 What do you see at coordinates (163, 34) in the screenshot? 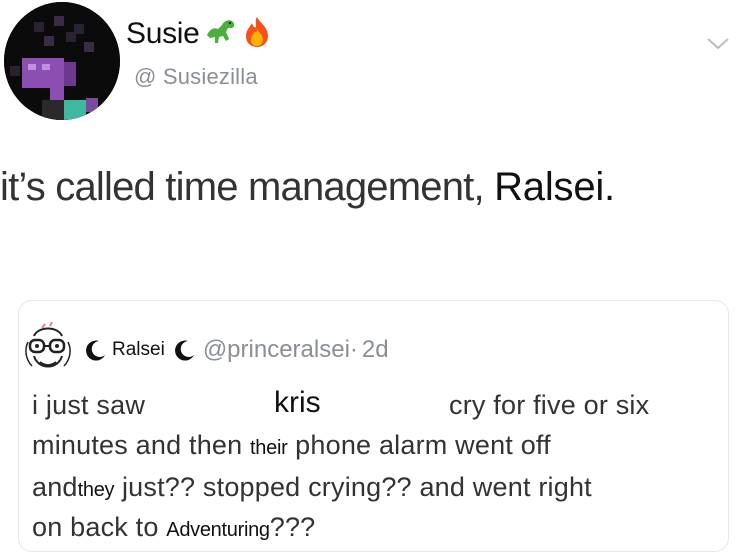
I see `author-display-name: Susie` at bounding box center [163, 34].